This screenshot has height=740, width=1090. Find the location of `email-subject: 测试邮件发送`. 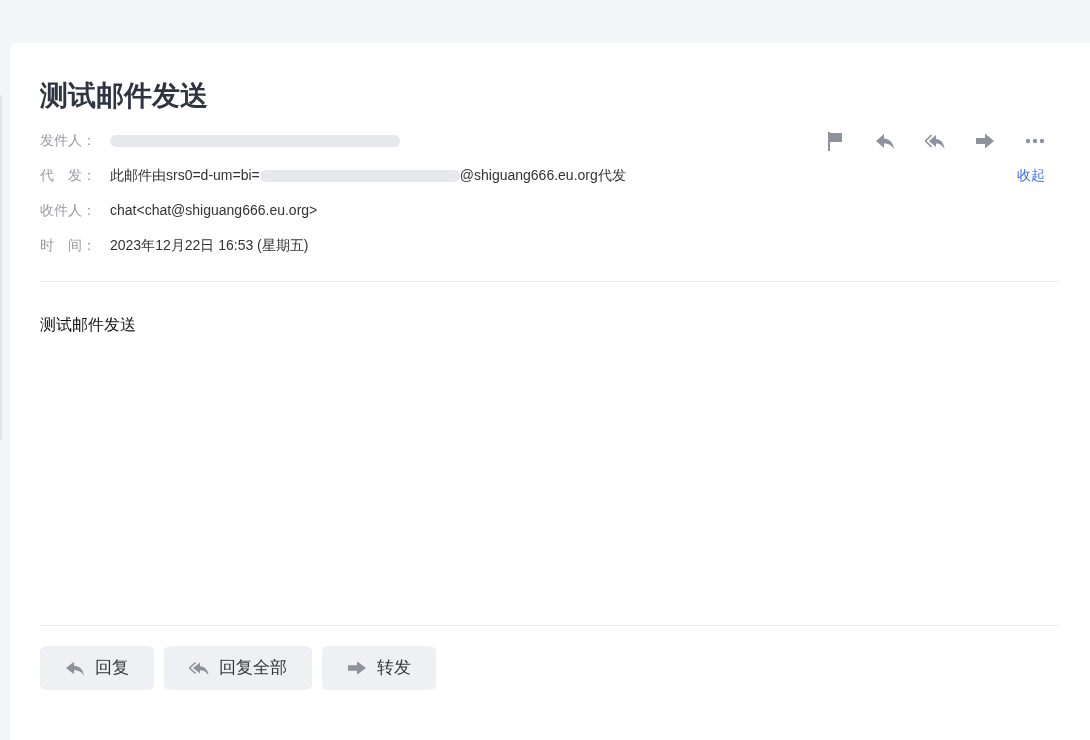

email-subject: 测试邮件发送 is located at coordinates (124, 96).